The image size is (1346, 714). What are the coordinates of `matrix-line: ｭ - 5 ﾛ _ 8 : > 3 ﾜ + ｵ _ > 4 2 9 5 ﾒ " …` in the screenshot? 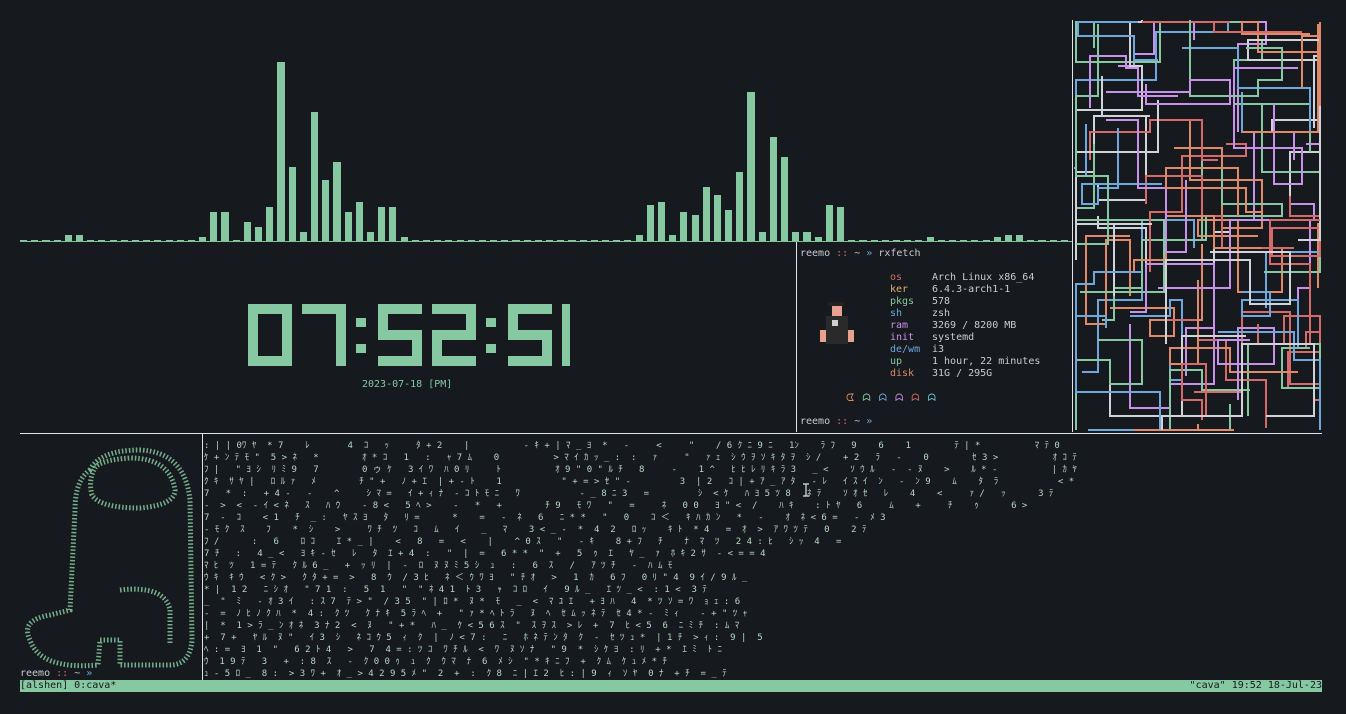 It's located at (465, 674).